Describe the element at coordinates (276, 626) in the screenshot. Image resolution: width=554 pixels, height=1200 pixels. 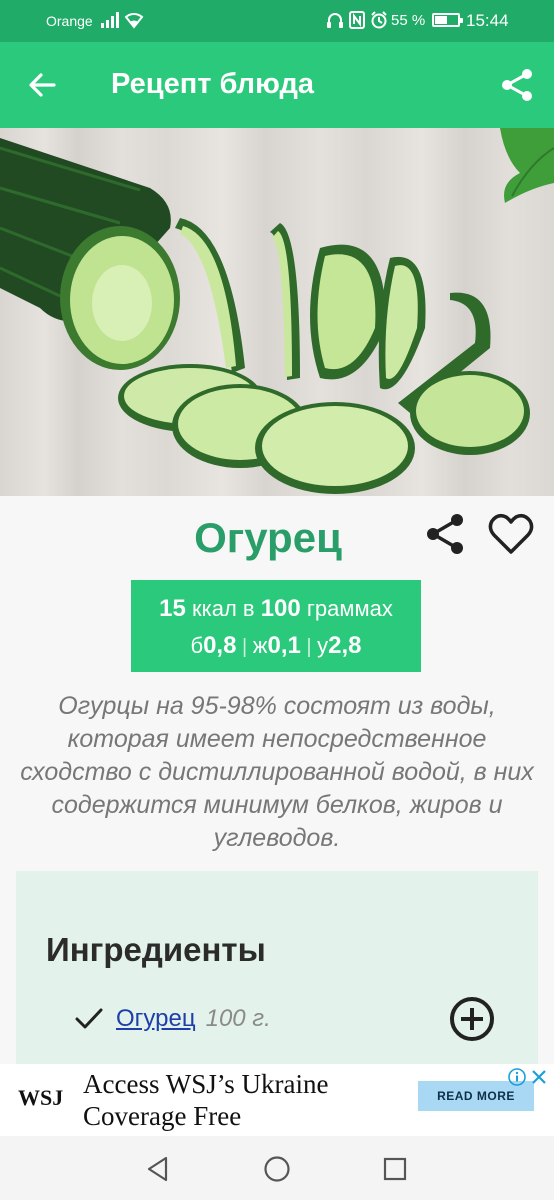
I see `nutrition-box: 15 ккал в 100 граммах б0,8 | ж0,1 | у2,8` at that location.